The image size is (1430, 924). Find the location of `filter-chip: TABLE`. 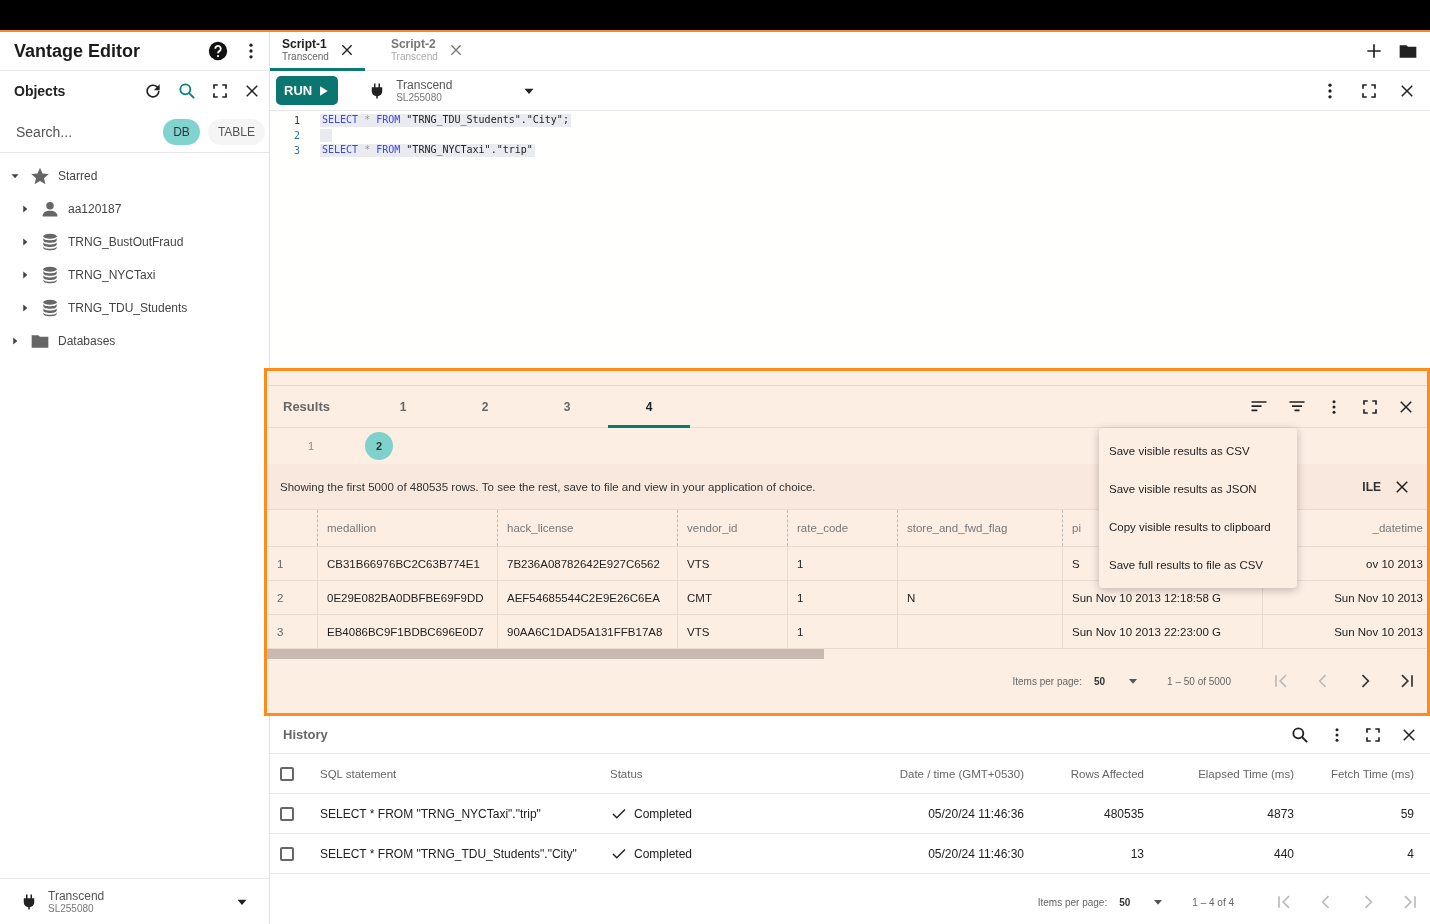

filter-chip: TABLE is located at coordinates (236, 131).